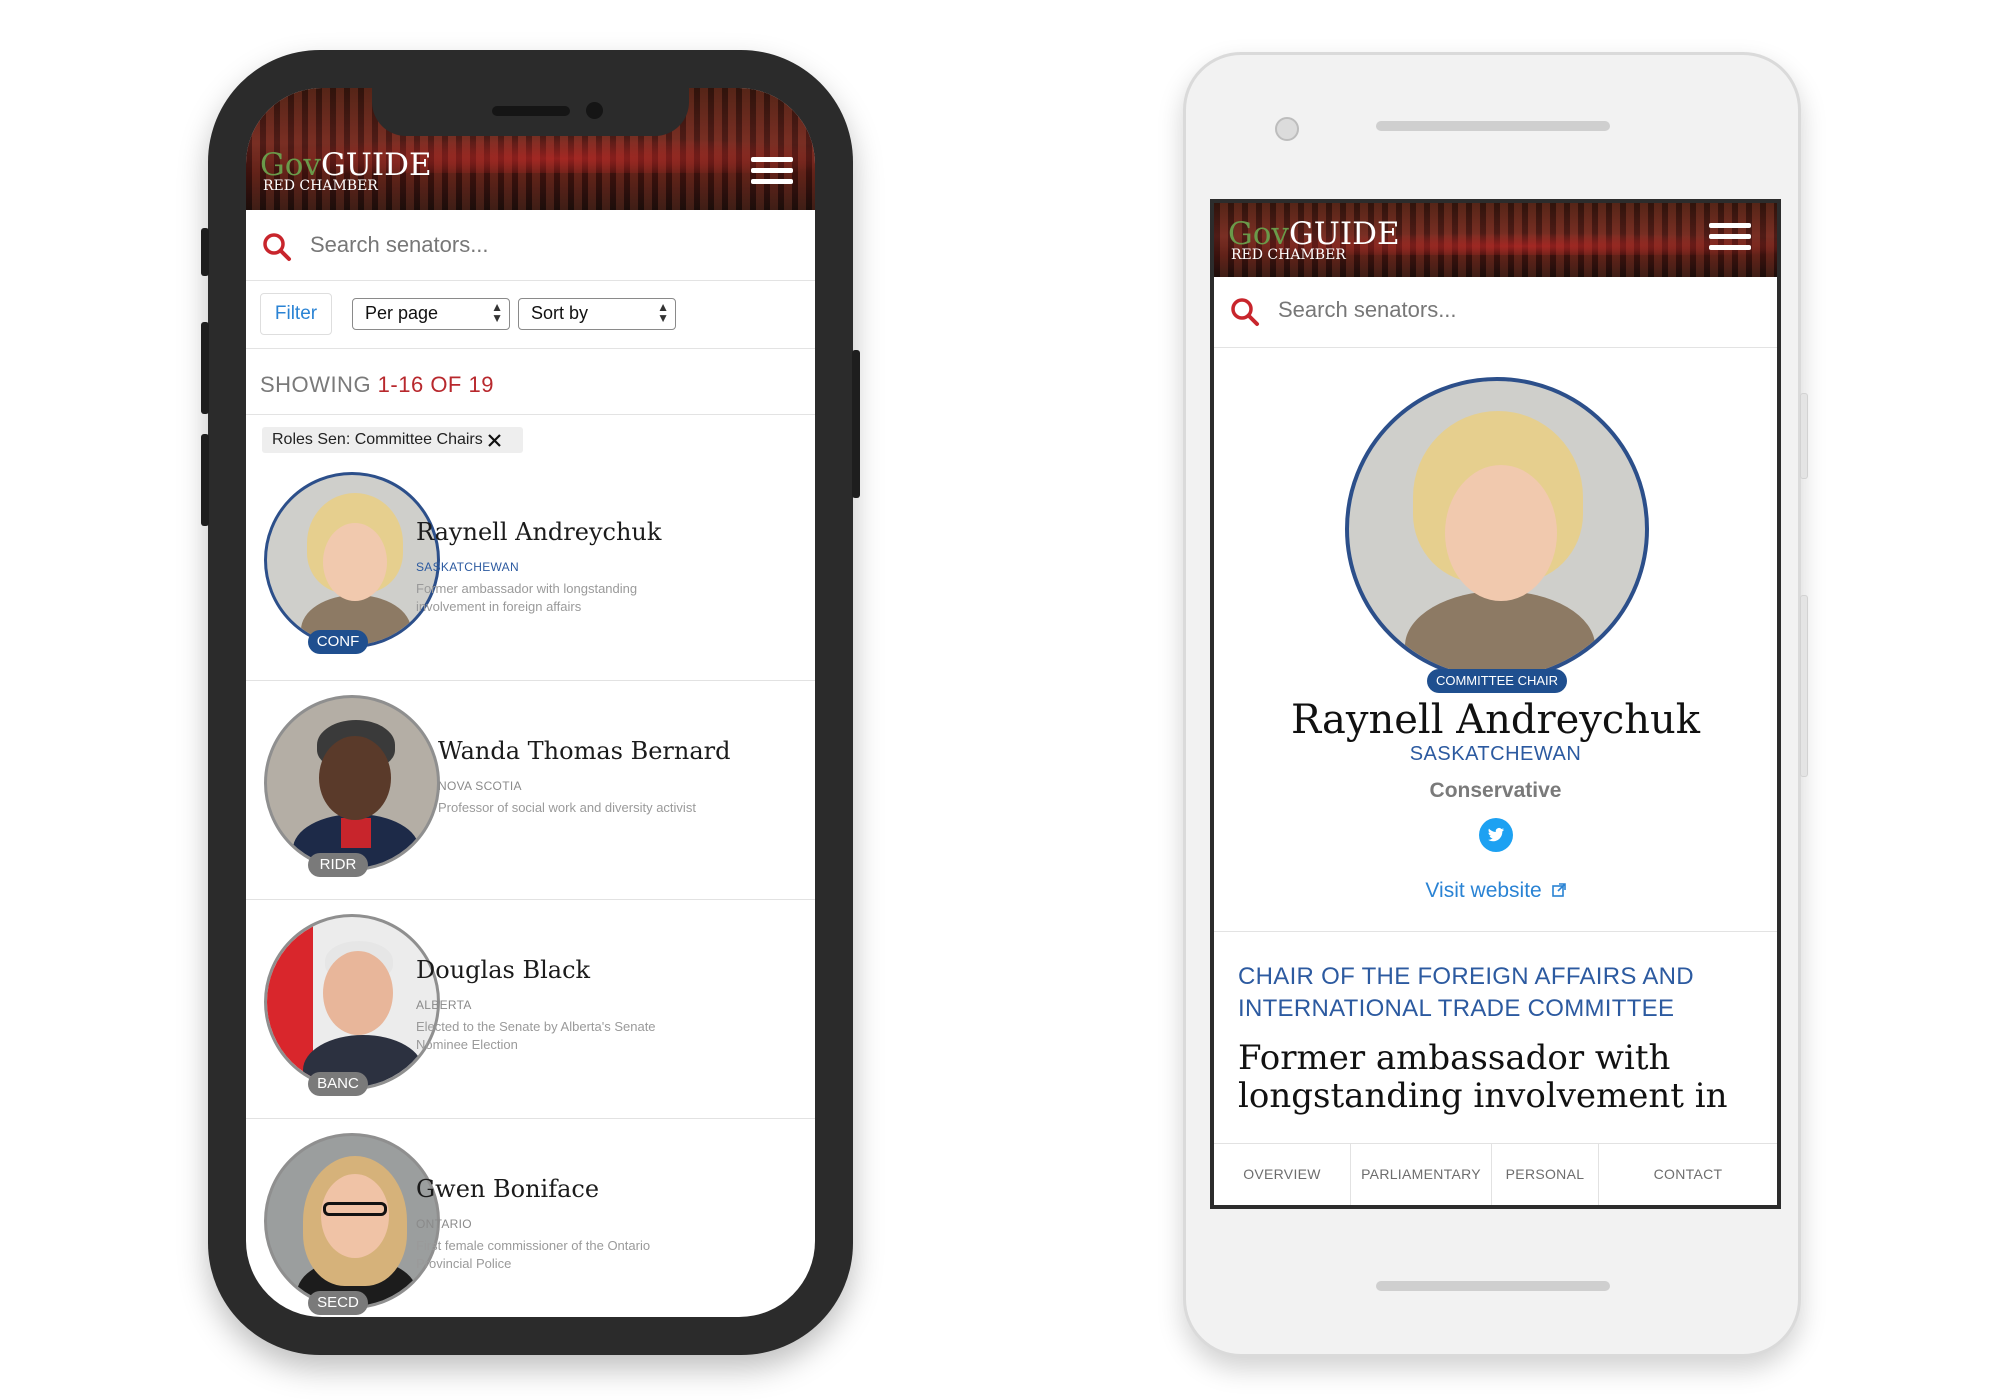  I want to click on volume-down-button, so click(205, 480).